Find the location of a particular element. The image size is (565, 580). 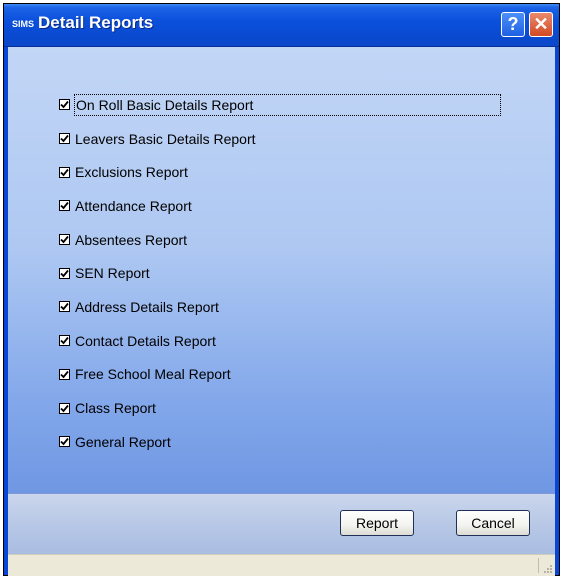

report-option-label: On Roll Basic Details Report is located at coordinates (287, 104).